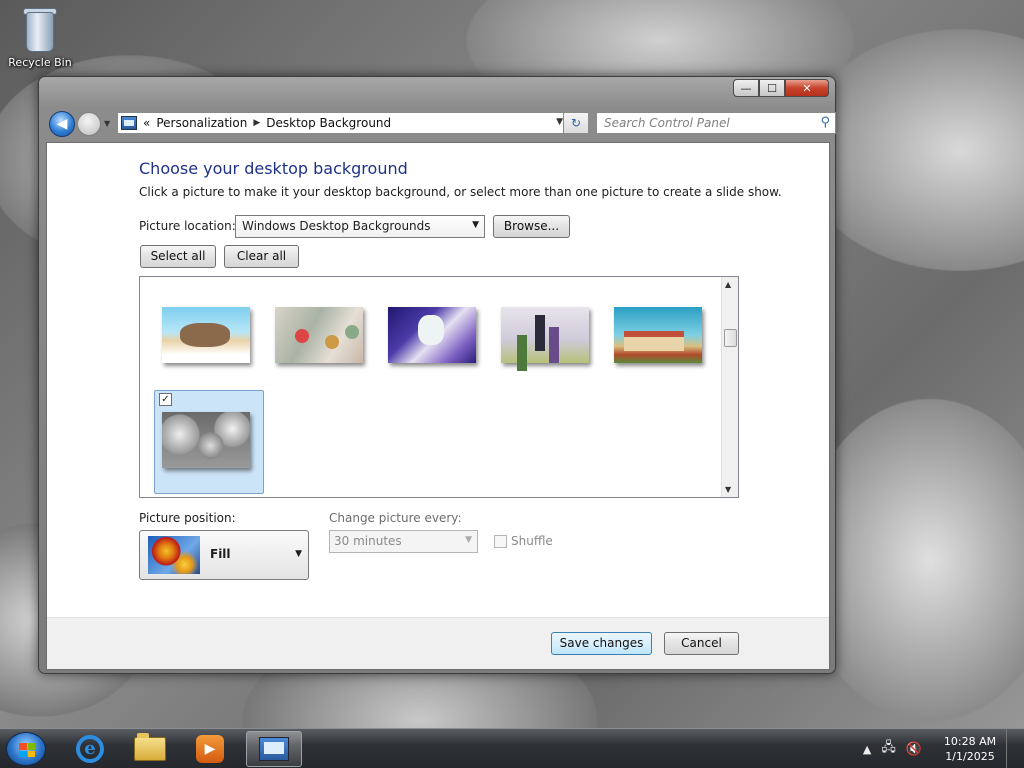 Image resolution: width=1024 pixels, height=768 pixels. Describe the element at coordinates (701, 643) in the screenshot. I see `cancel-button: Cancel` at that location.